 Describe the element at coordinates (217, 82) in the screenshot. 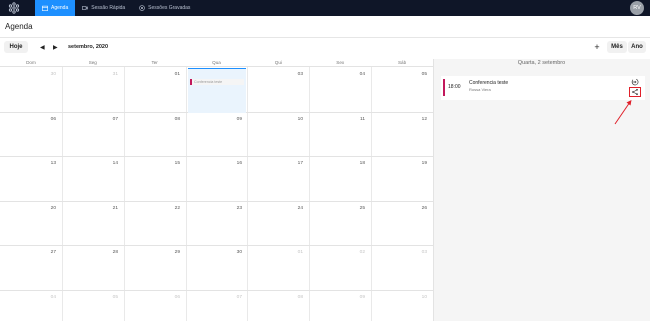

I see `calendar-event-chip: Conferencia teste` at that location.